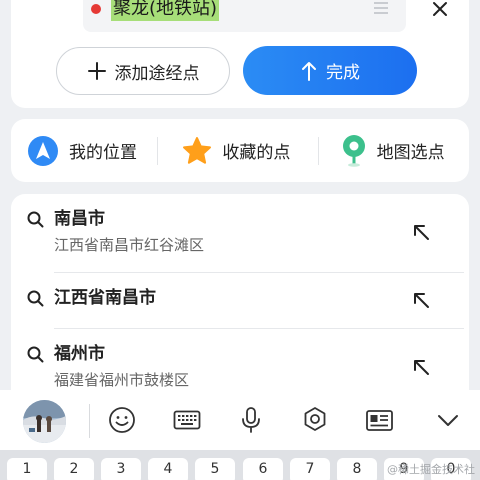 The image size is (480, 480). I want to click on done-button: 完成, so click(330, 70).